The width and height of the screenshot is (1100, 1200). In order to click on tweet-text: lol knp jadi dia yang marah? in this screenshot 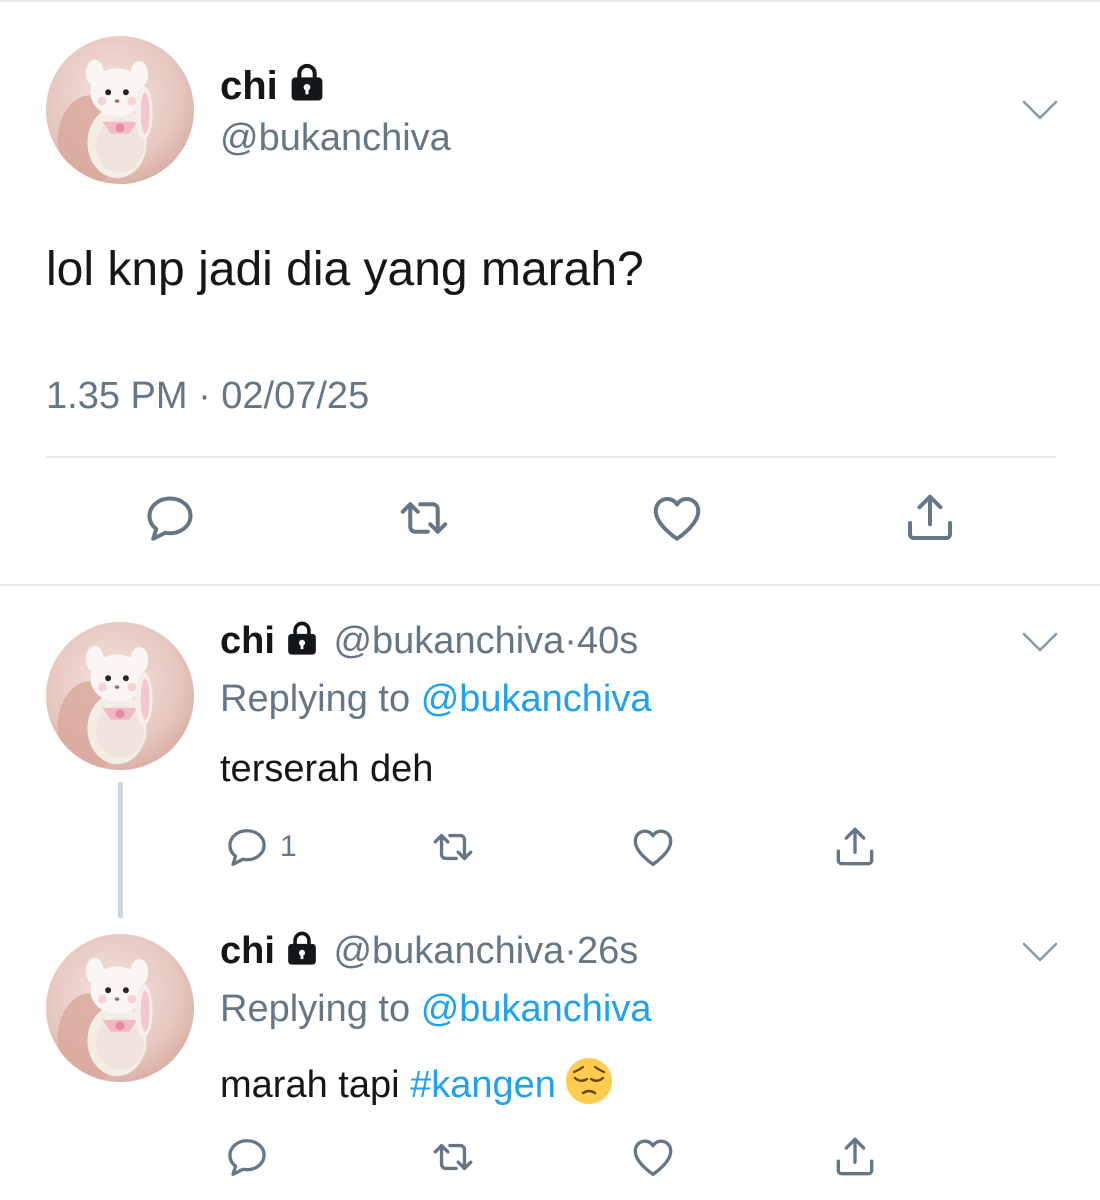, I will do `click(345, 269)`.